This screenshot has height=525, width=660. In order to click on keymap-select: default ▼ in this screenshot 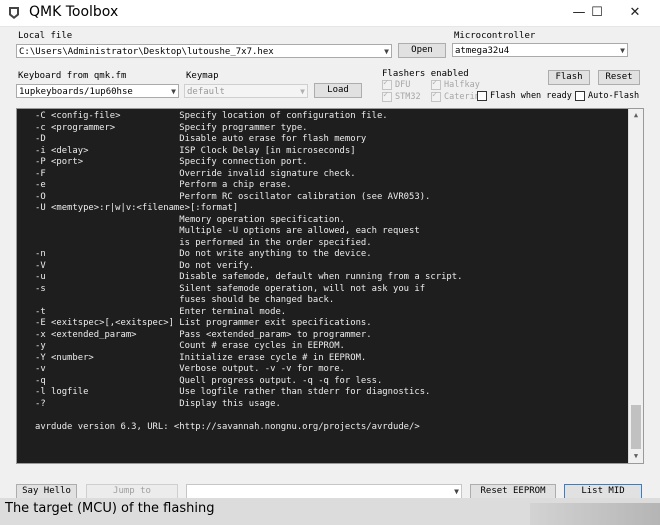, I will do `click(246, 91)`.